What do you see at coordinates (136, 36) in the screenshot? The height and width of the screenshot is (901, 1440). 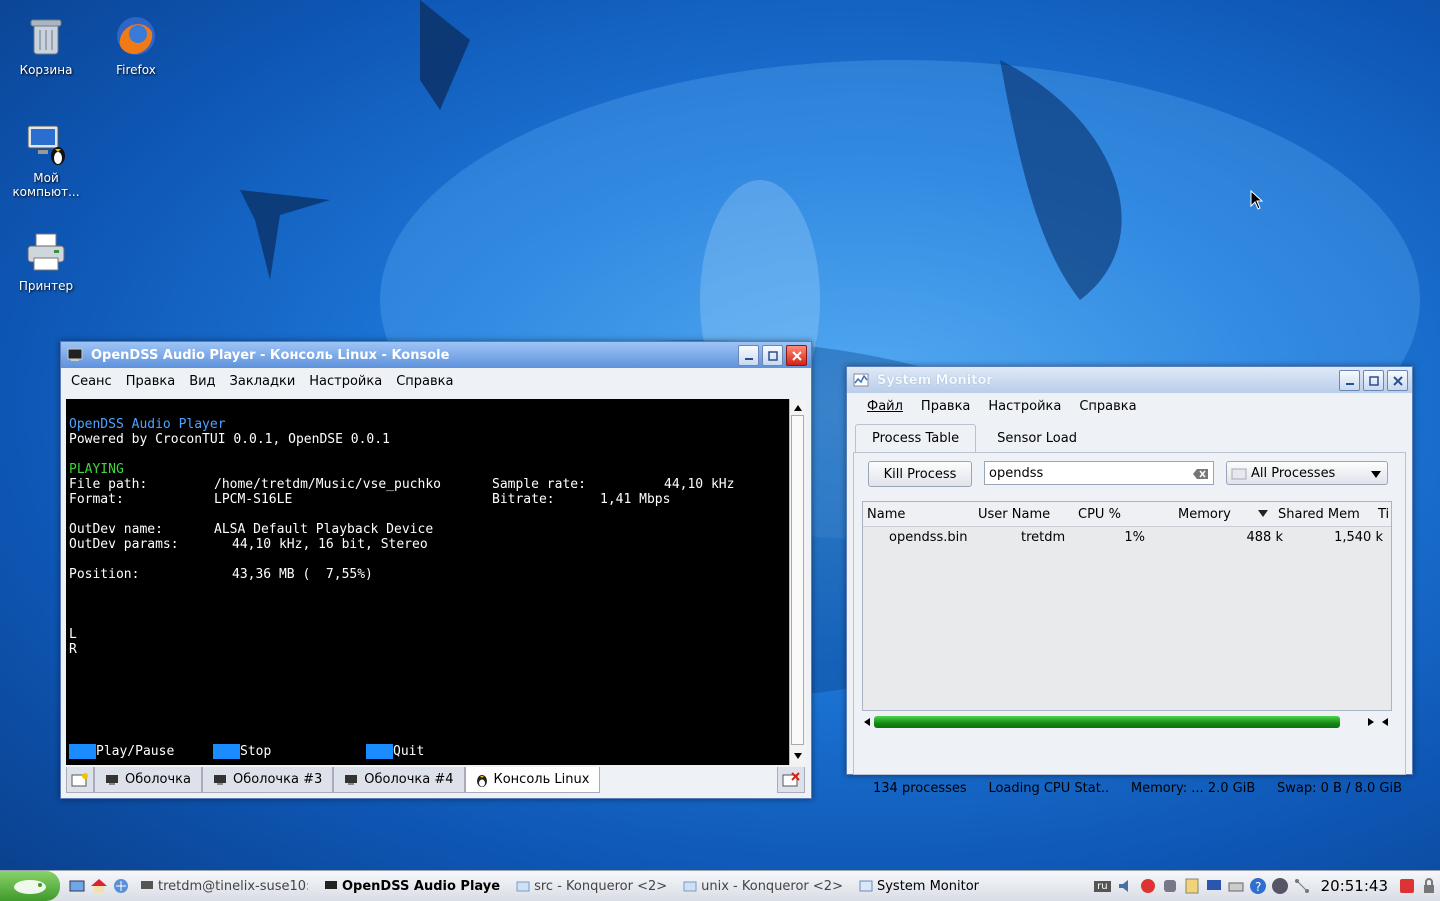 I see `firefox-icon` at bounding box center [136, 36].